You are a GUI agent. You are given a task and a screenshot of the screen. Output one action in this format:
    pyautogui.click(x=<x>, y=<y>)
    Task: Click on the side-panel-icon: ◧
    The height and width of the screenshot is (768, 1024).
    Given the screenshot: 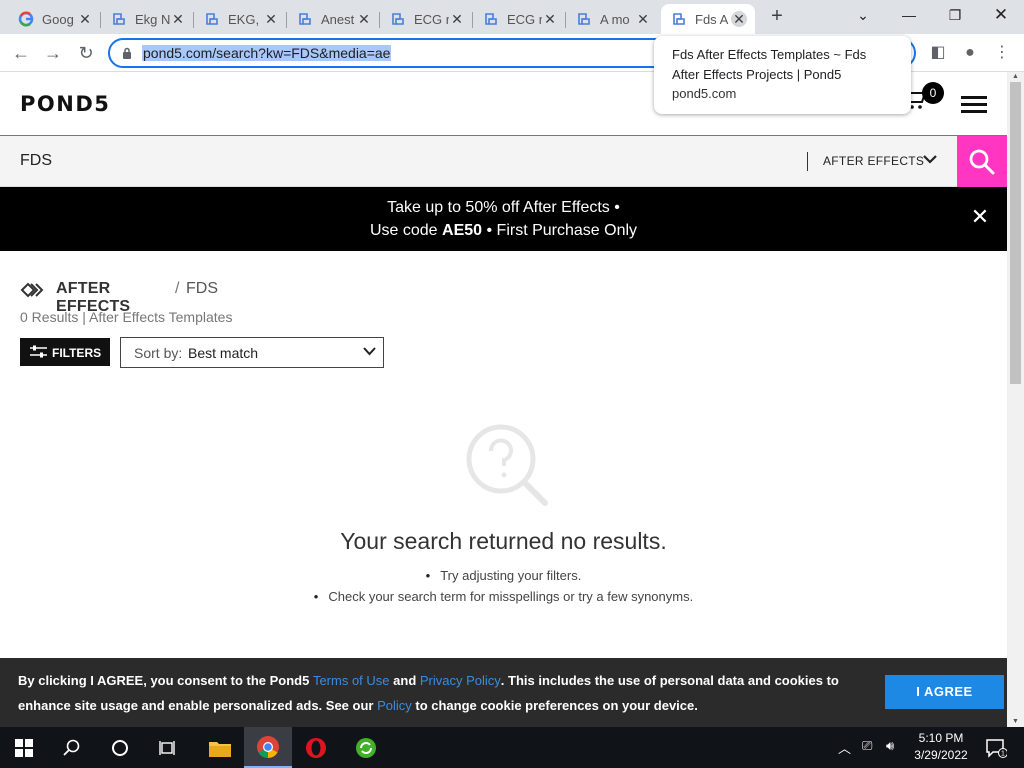 What is the action you would take?
    pyautogui.click(x=938, y=53)
    